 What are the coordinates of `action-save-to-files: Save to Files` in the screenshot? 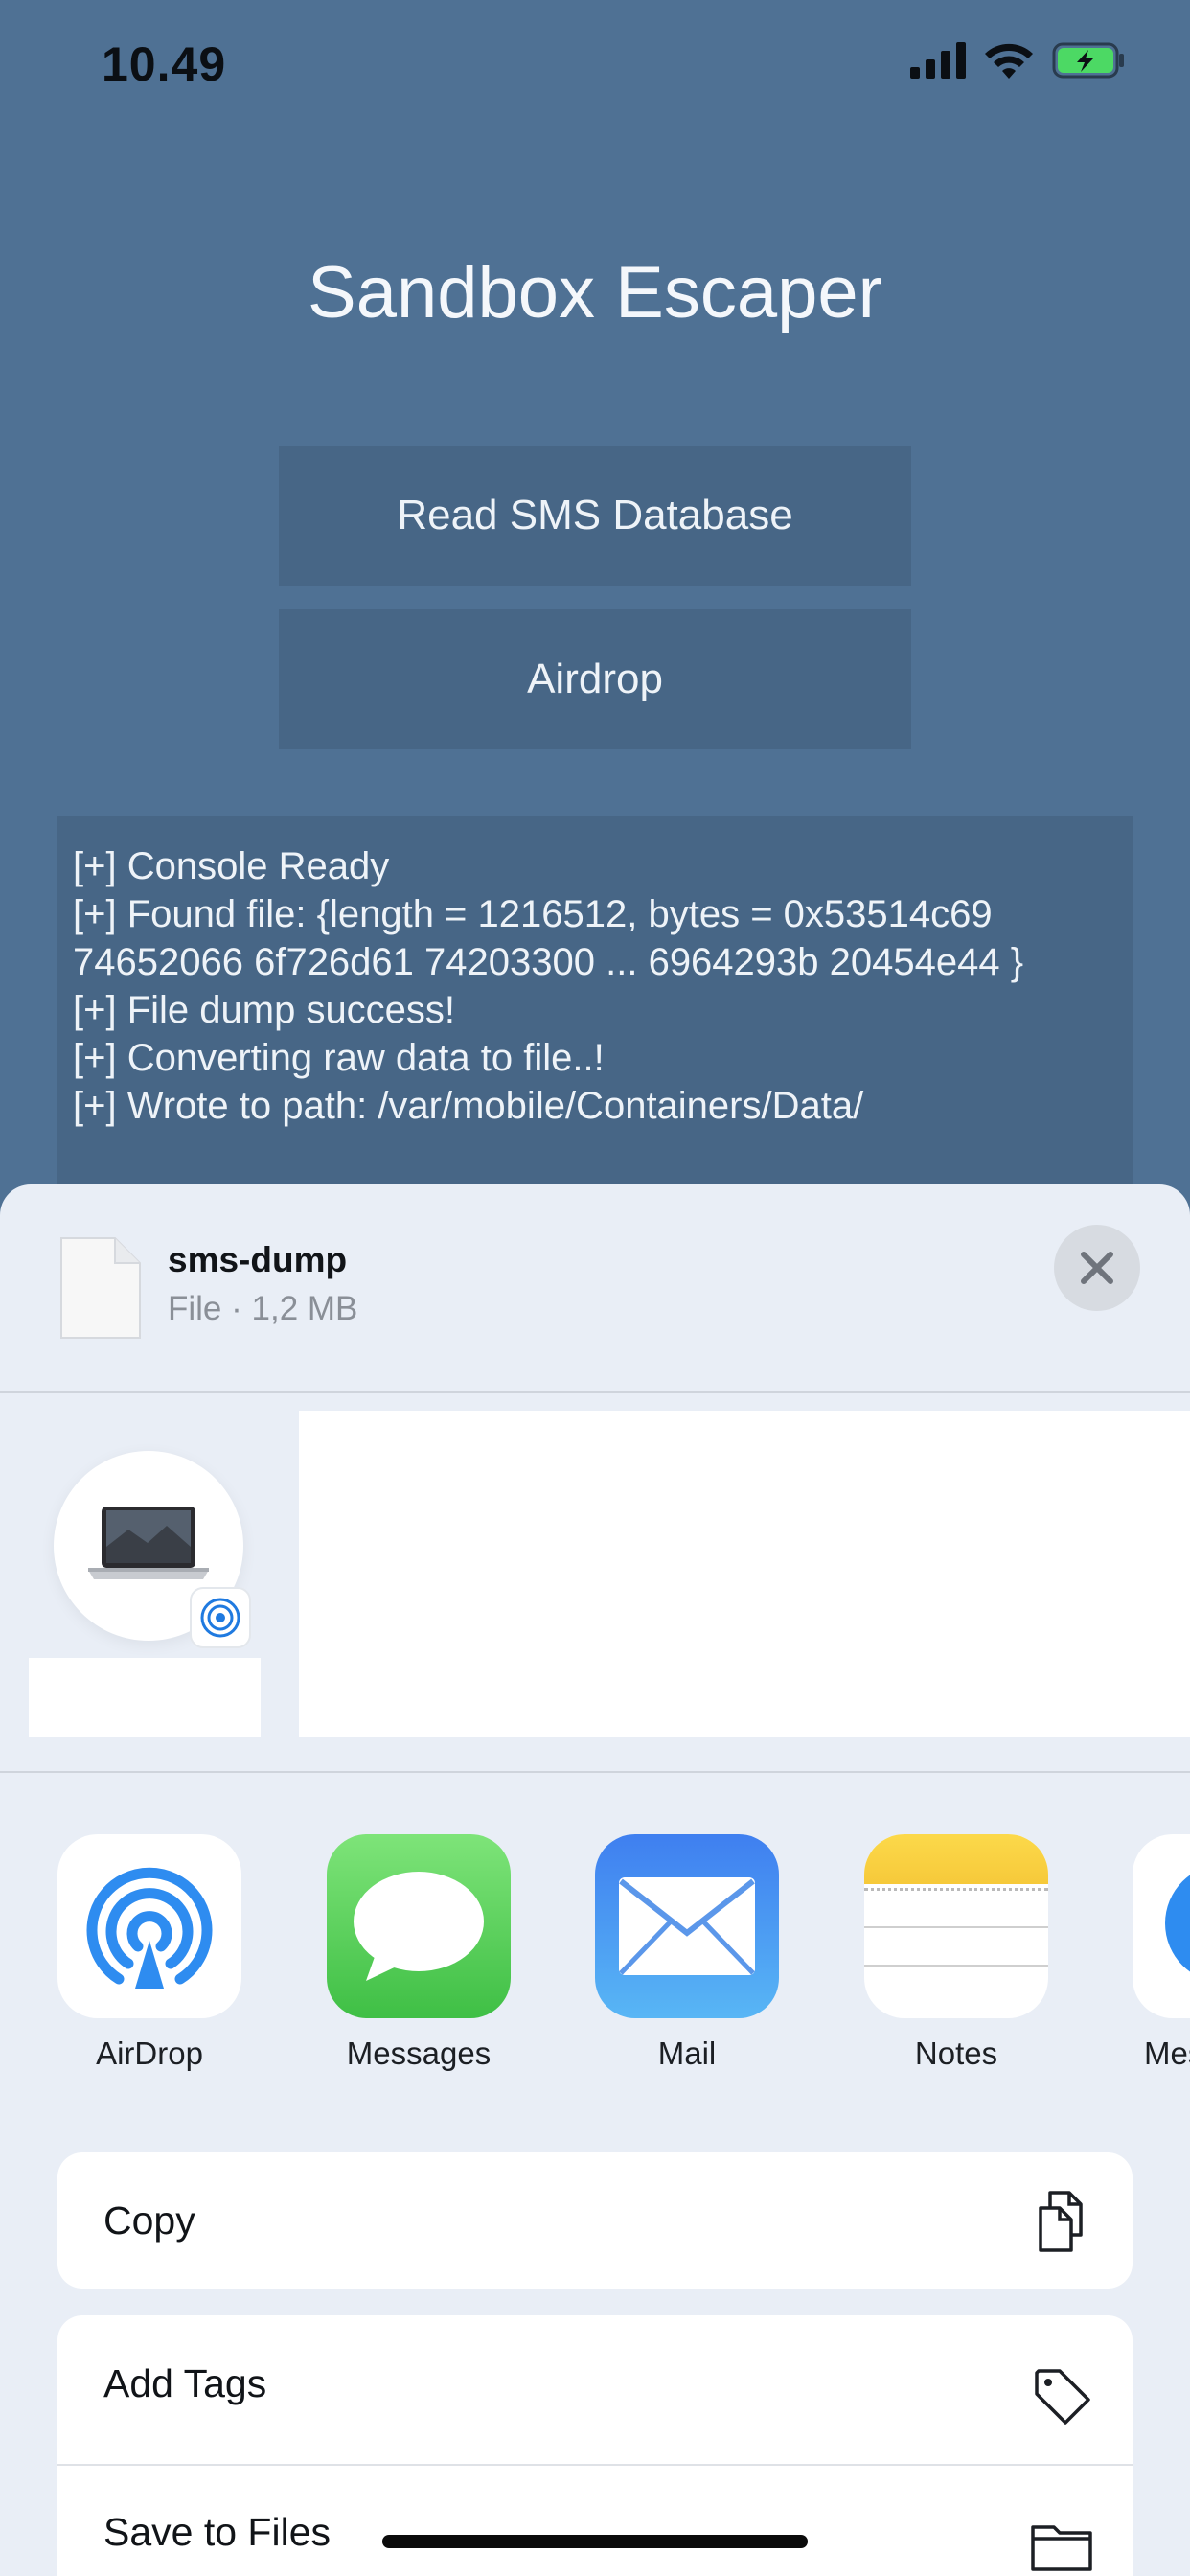 It's located at (595, 2520).